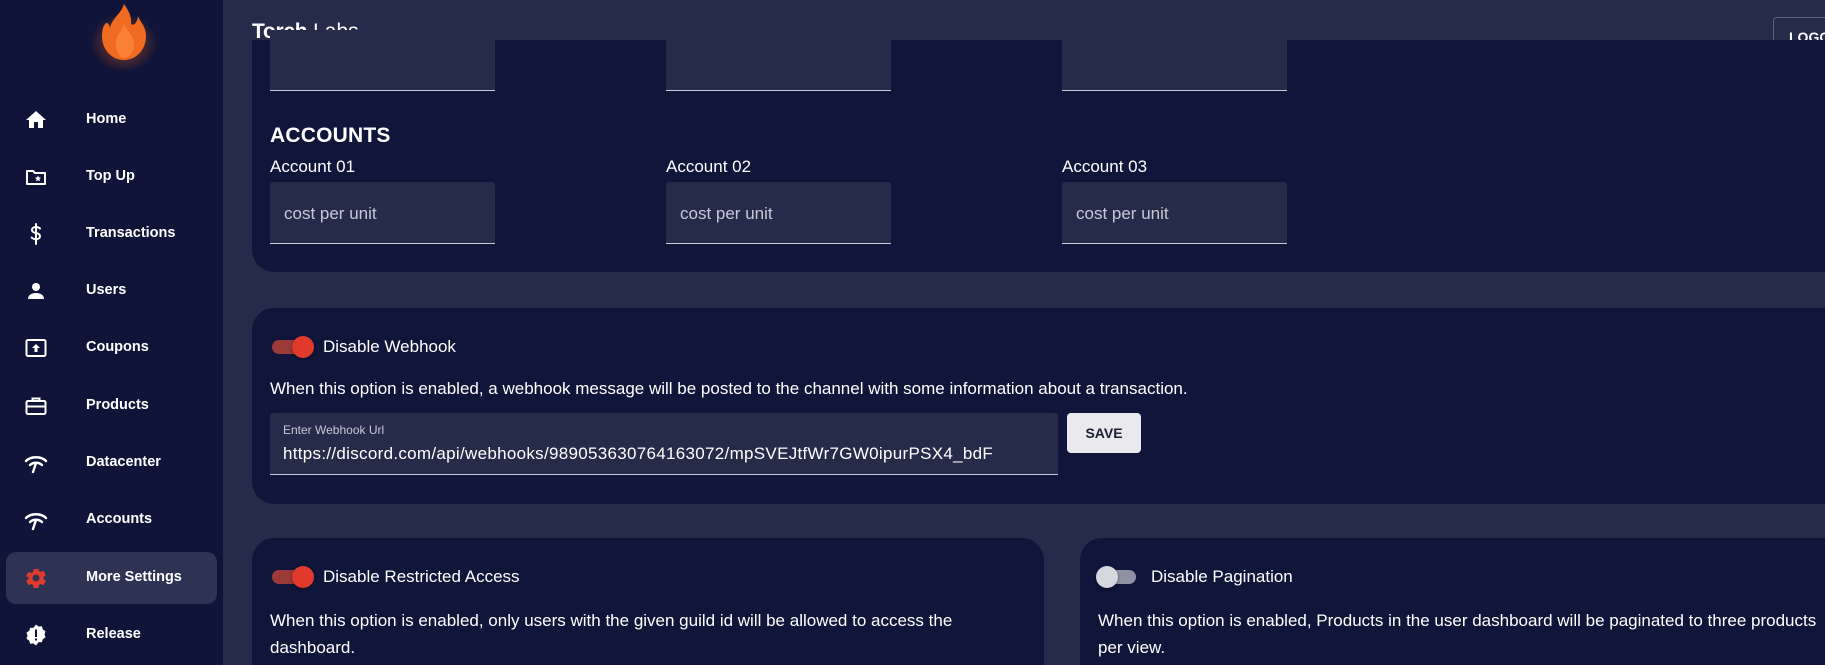  Describe the element at coordinates (1104, 433) in the screenshot. I see `save-button: SAVE` at that location.